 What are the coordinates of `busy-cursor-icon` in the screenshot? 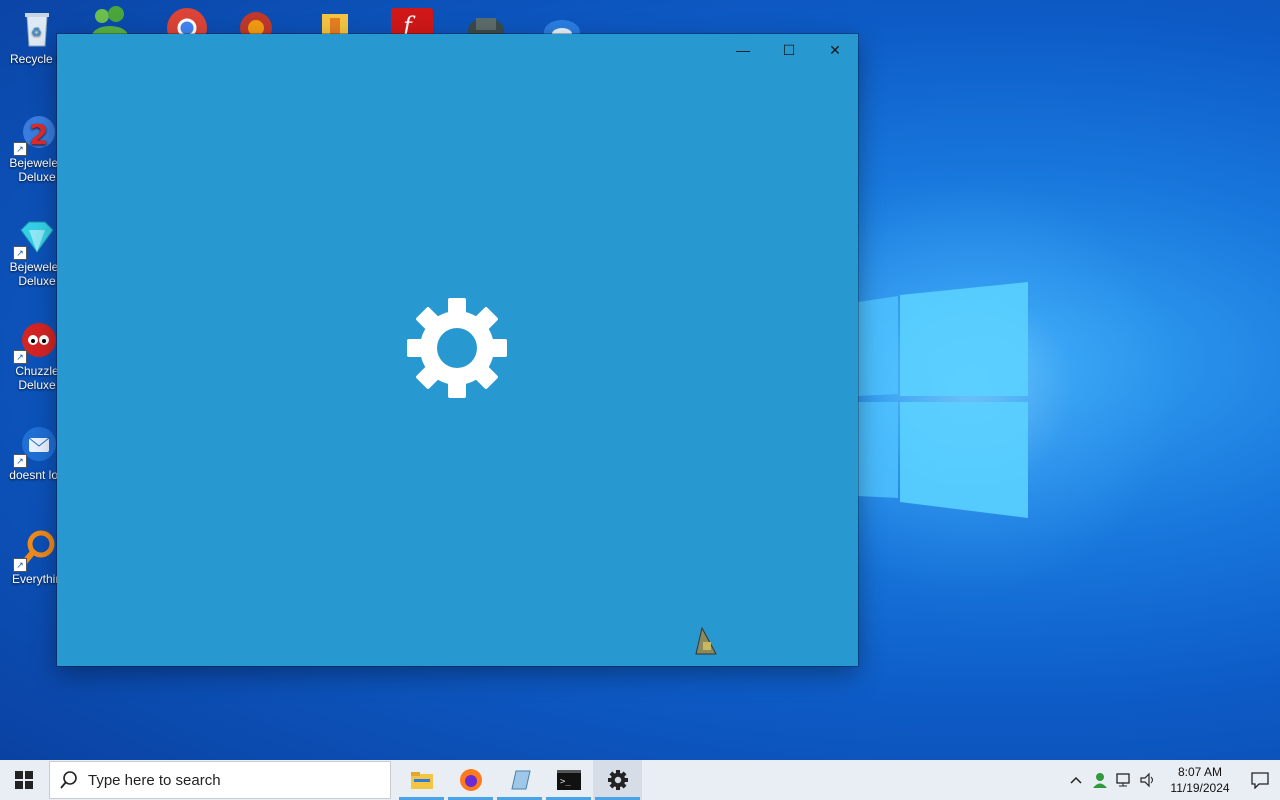 It's located at (706, 640).